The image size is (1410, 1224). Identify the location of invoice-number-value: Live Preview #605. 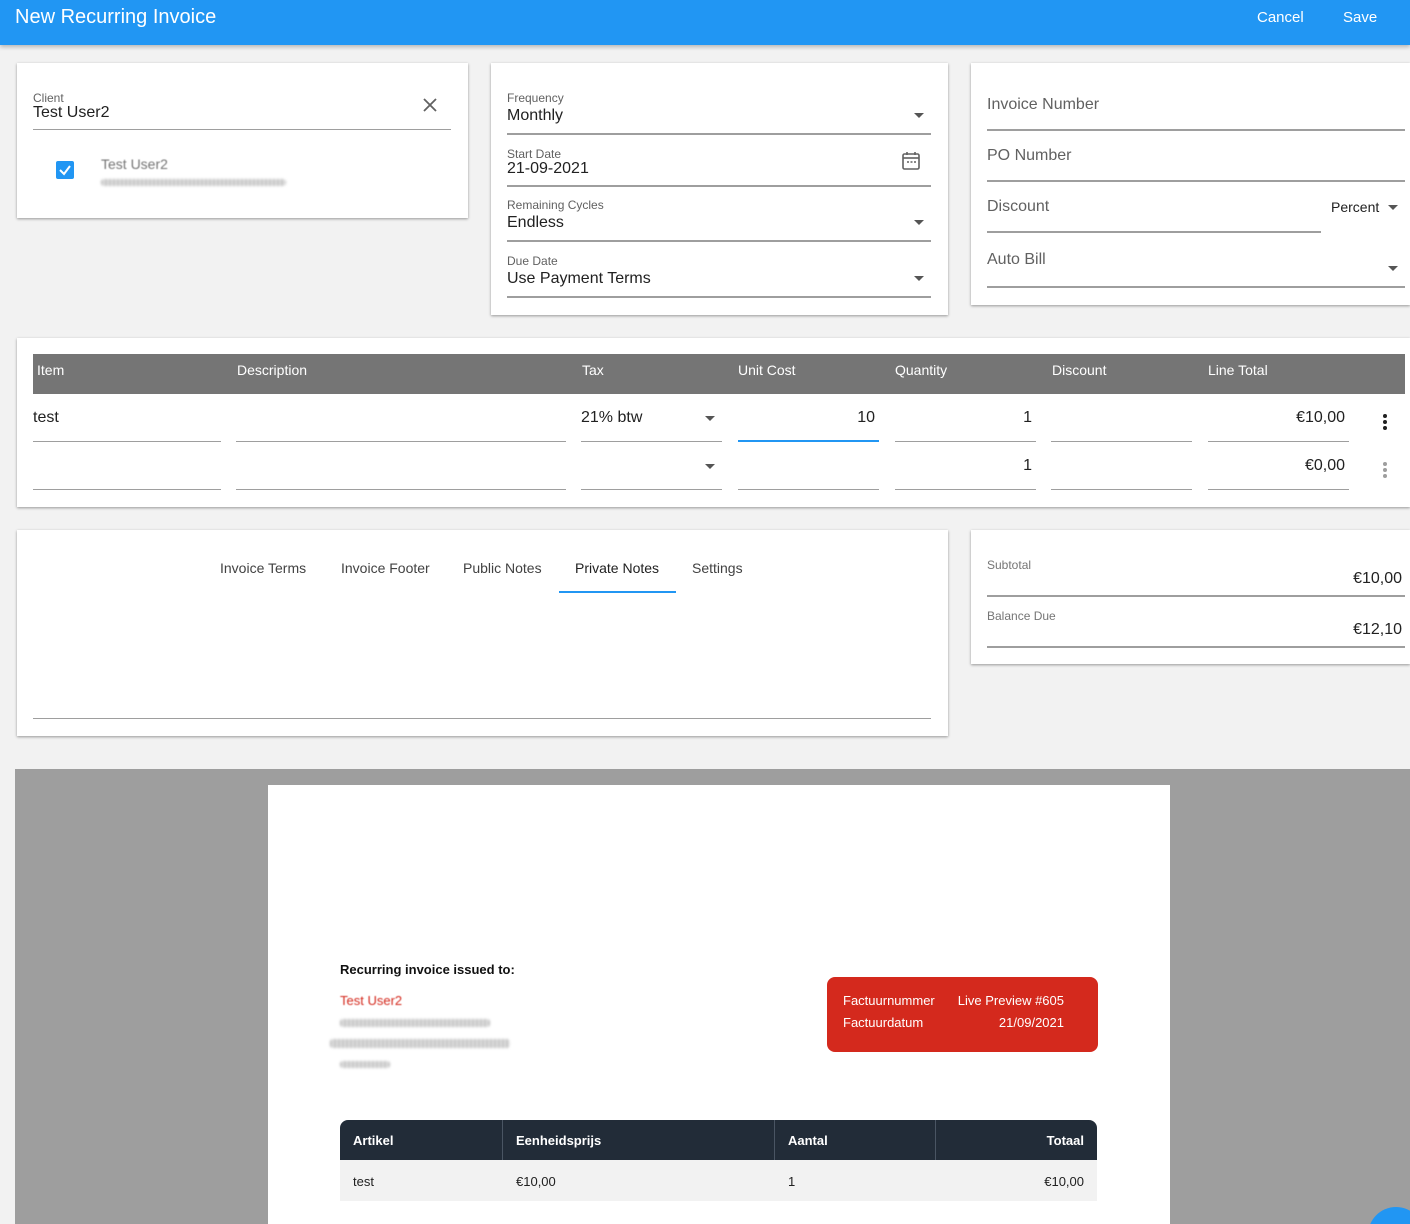
(1010, 1000).